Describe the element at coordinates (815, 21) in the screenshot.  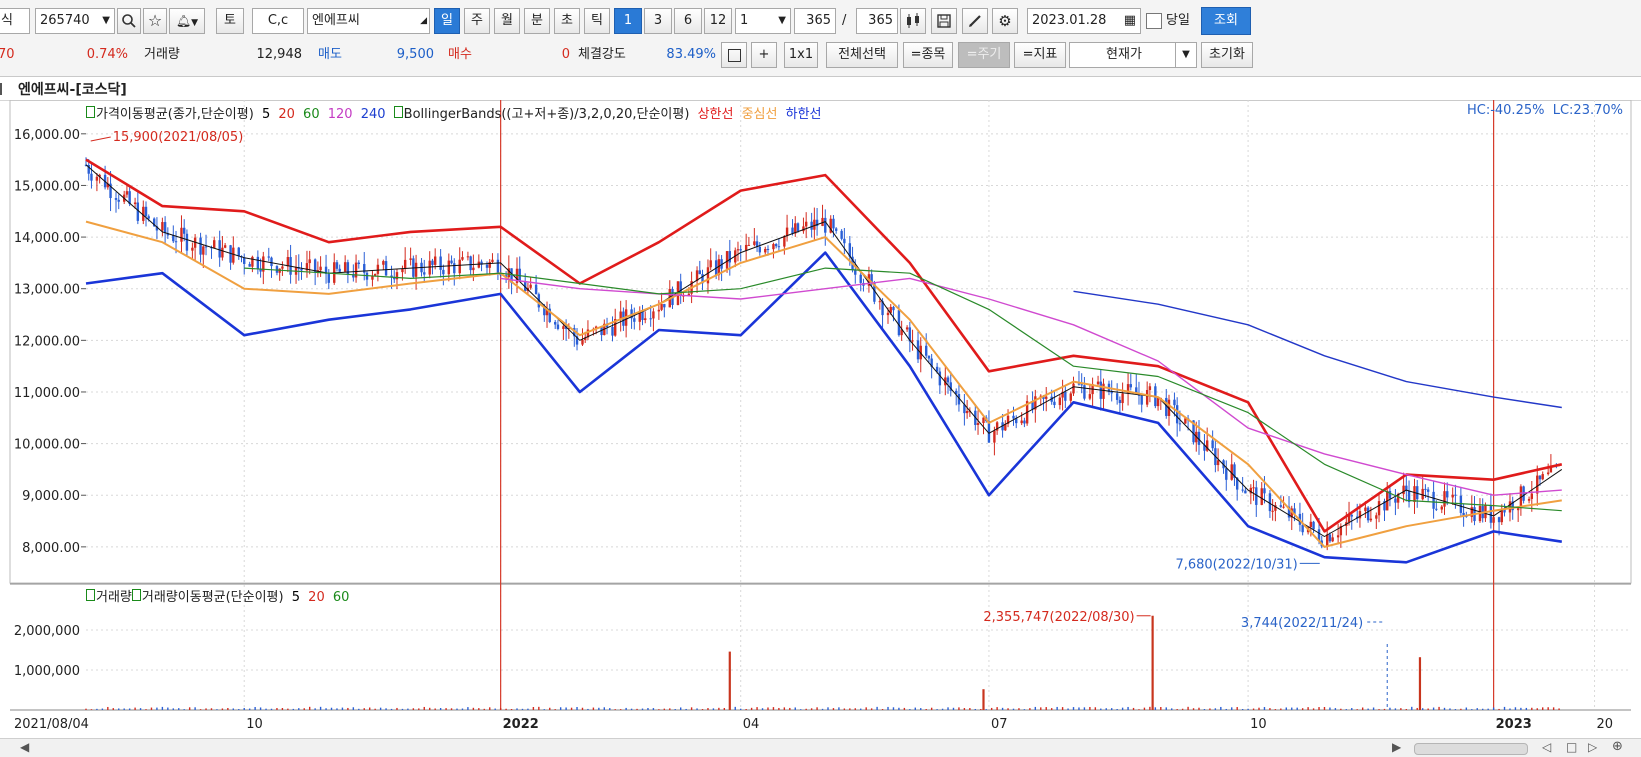
I see `count-a-input: 365` at that location.